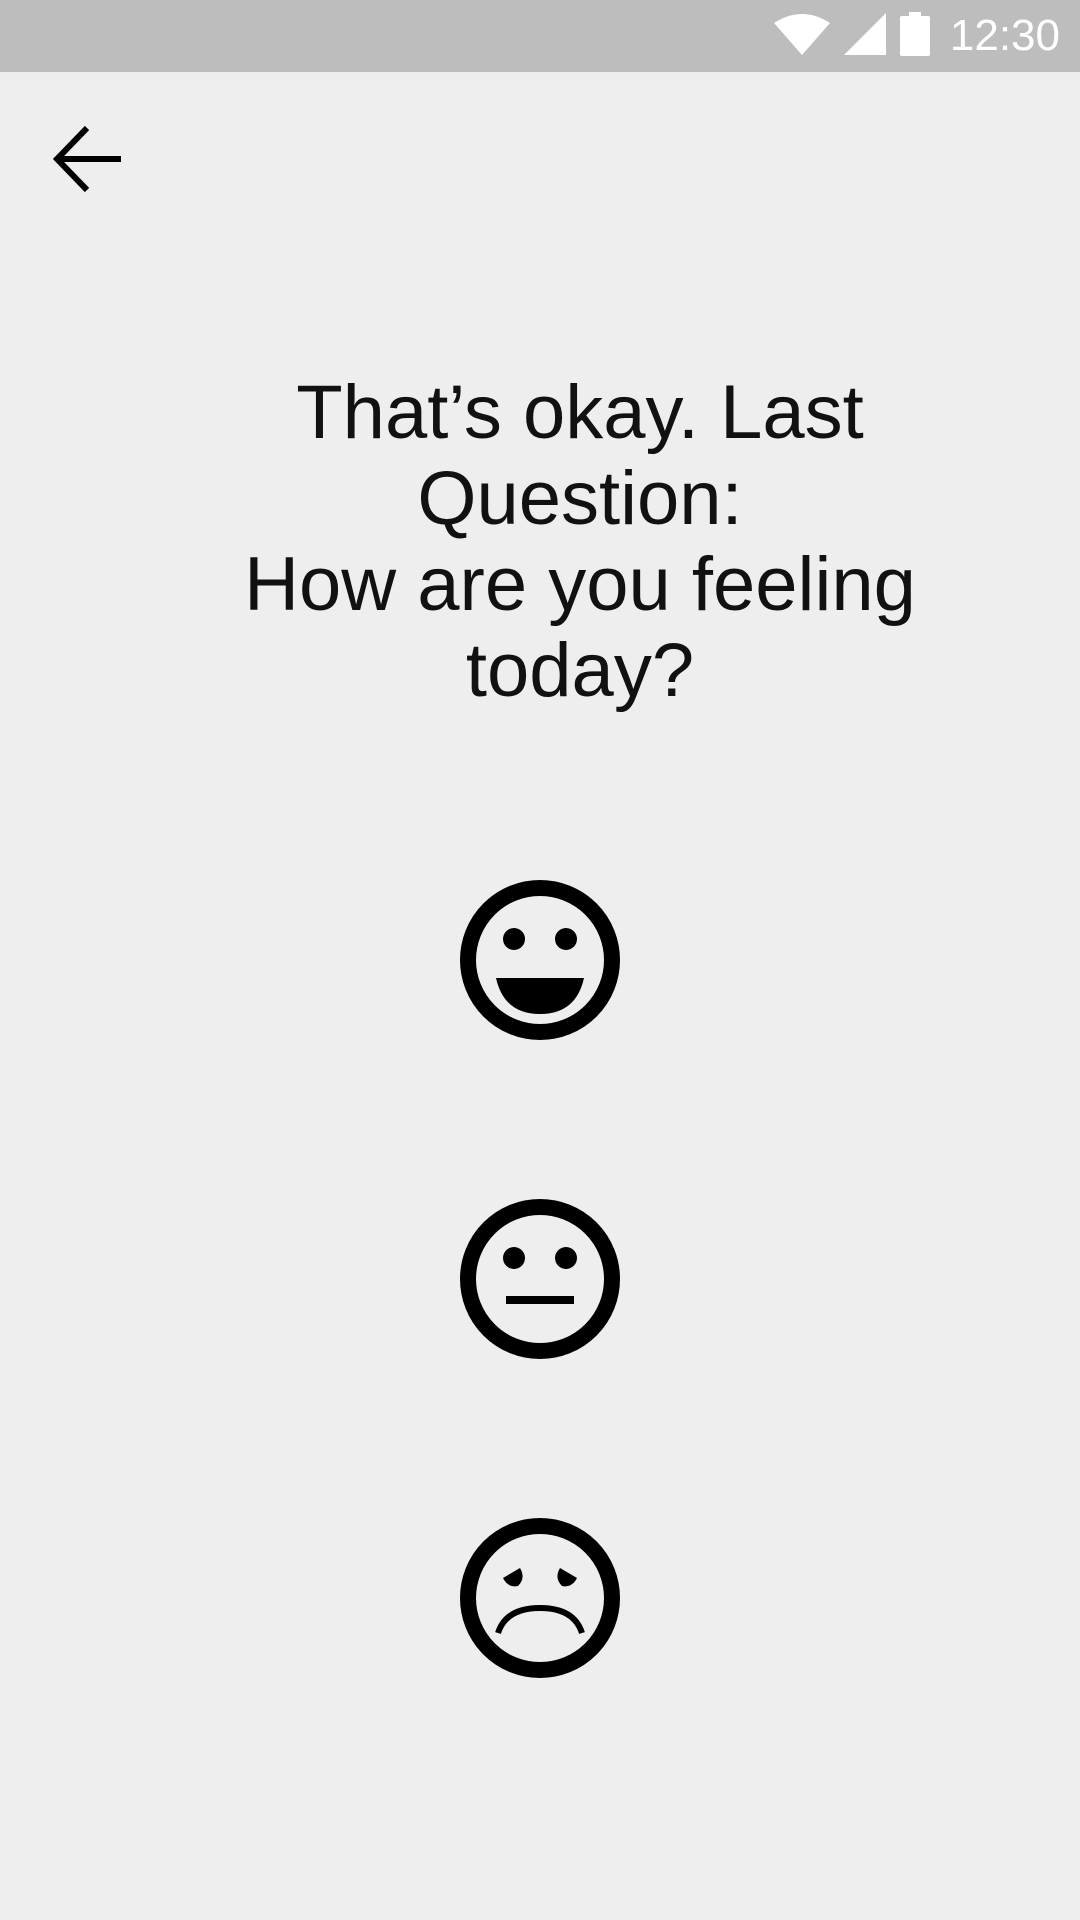 The image size is (1080, 1920). I want to click on sad-face-icon, so click(540, 1598).